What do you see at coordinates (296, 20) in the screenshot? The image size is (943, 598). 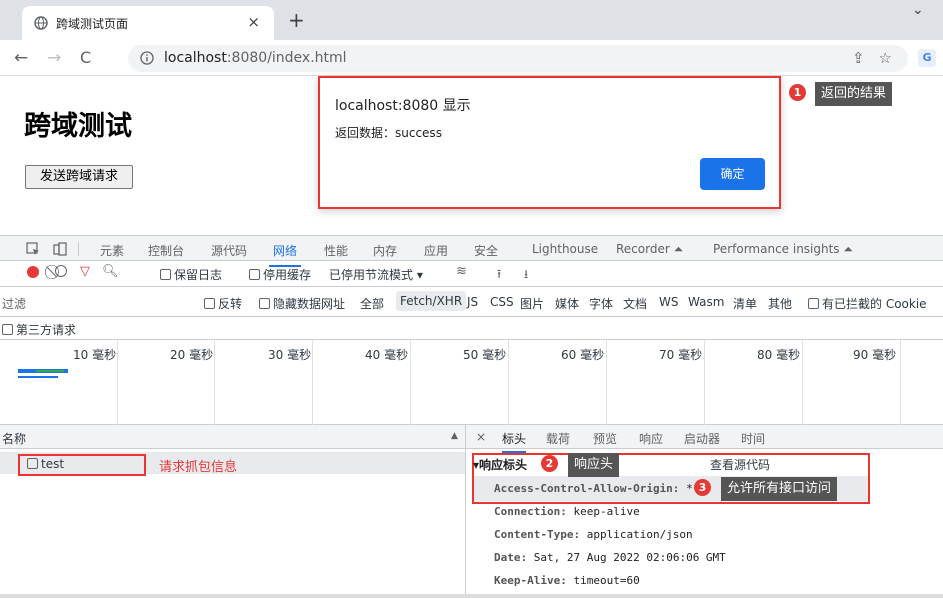 I see `new-tab-icon: +` at bounding box center [296, 20].